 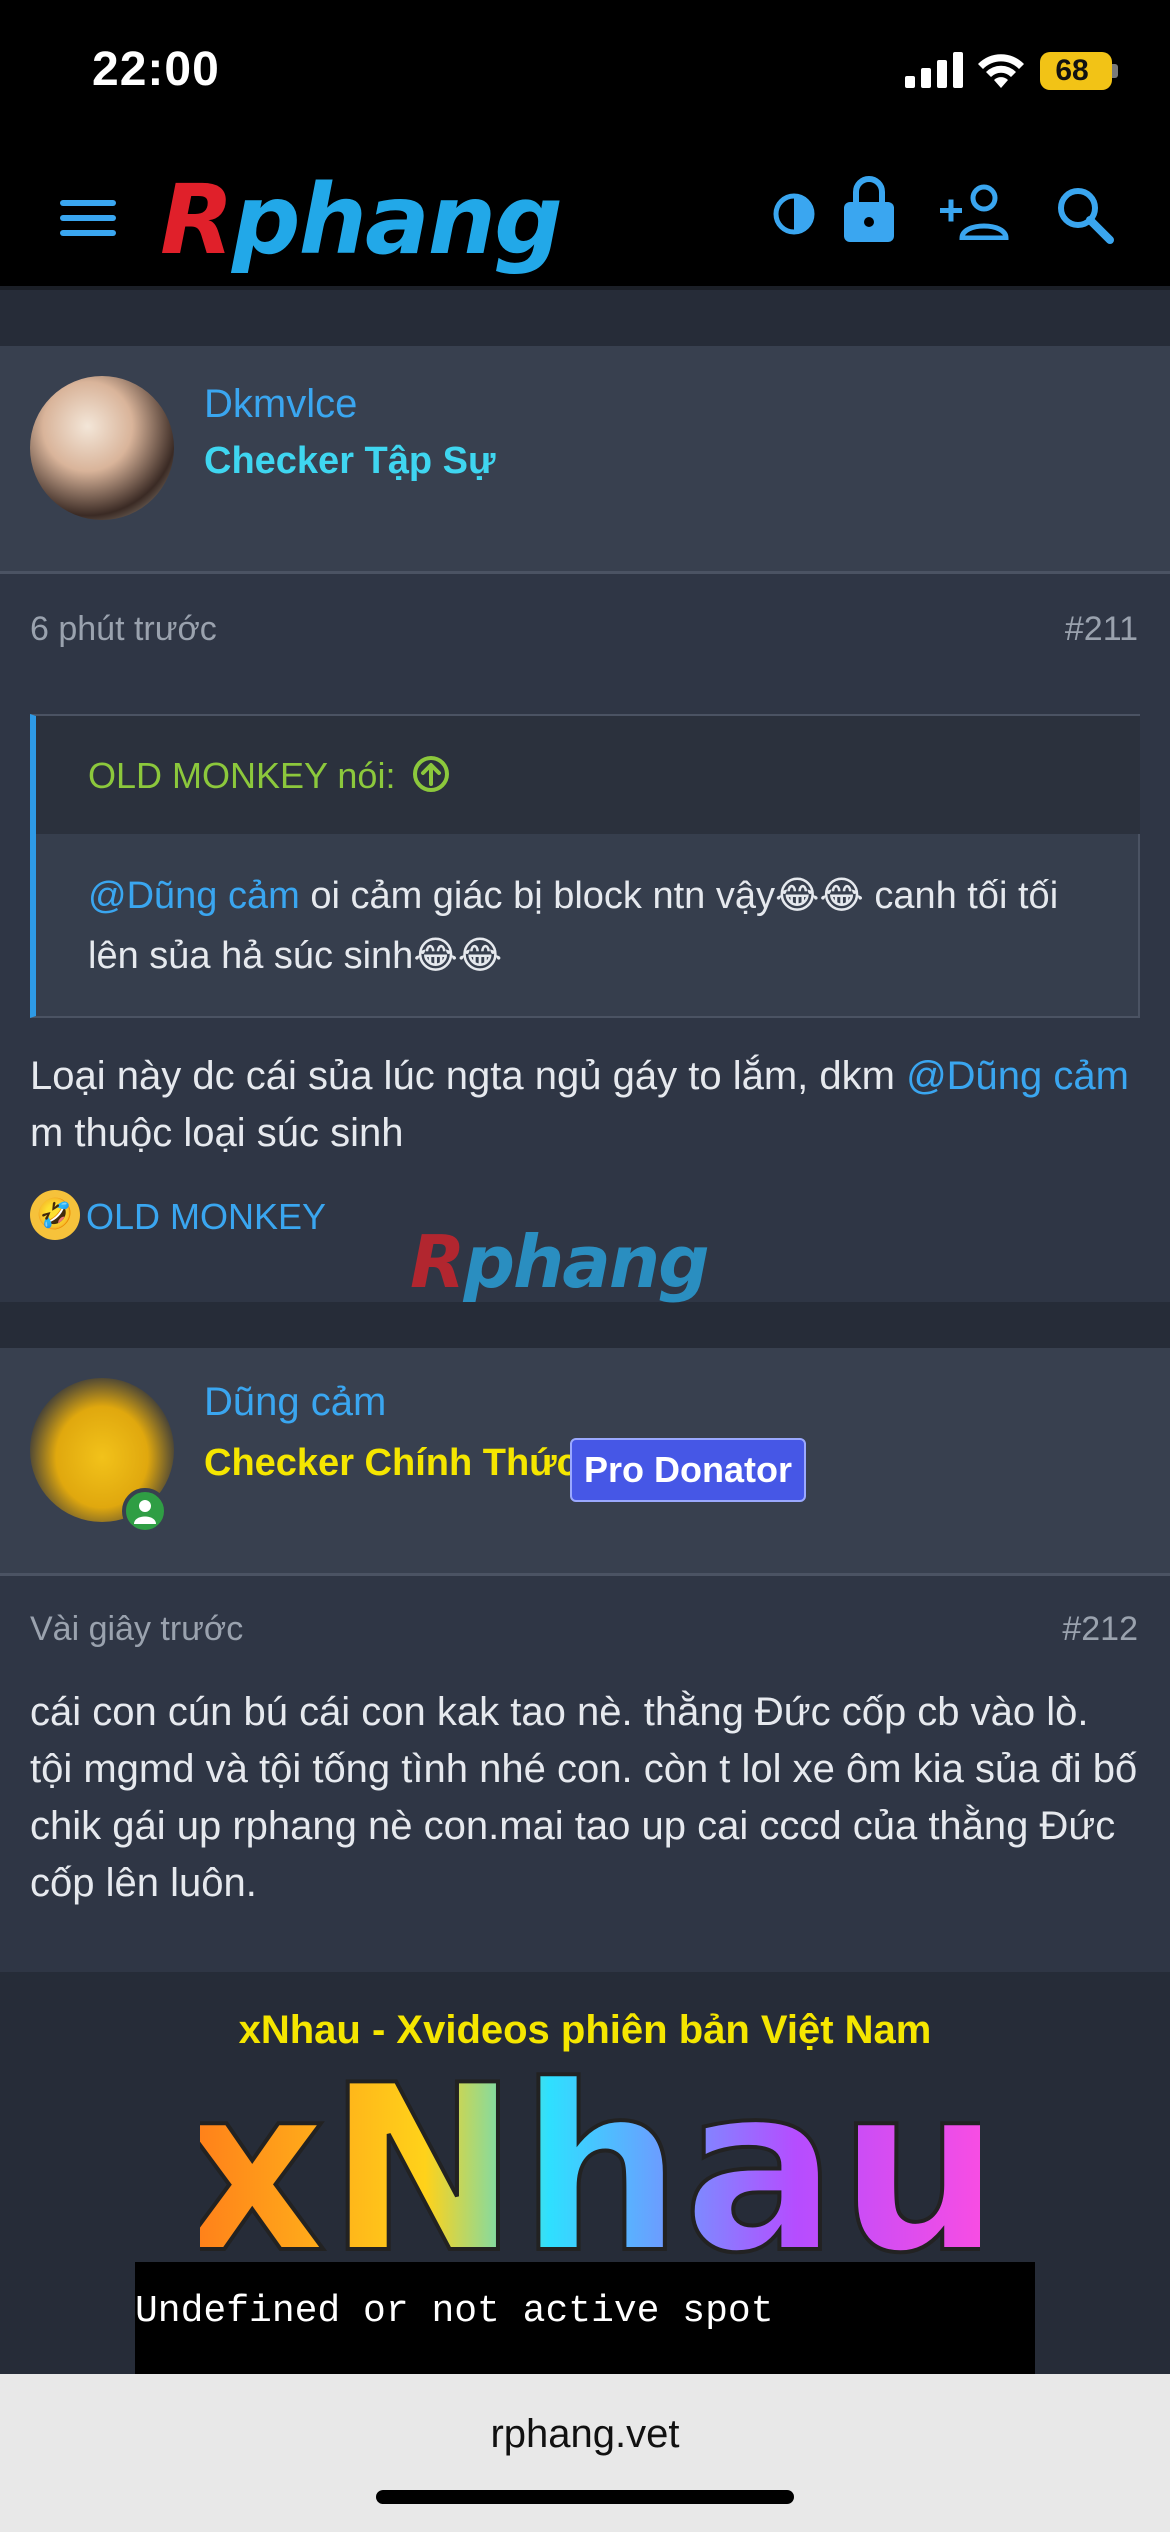 What do you see at coordinates (280, 404) in the screenshot?
I see `username: Dkmvlce` at bounding box center [280, 404].